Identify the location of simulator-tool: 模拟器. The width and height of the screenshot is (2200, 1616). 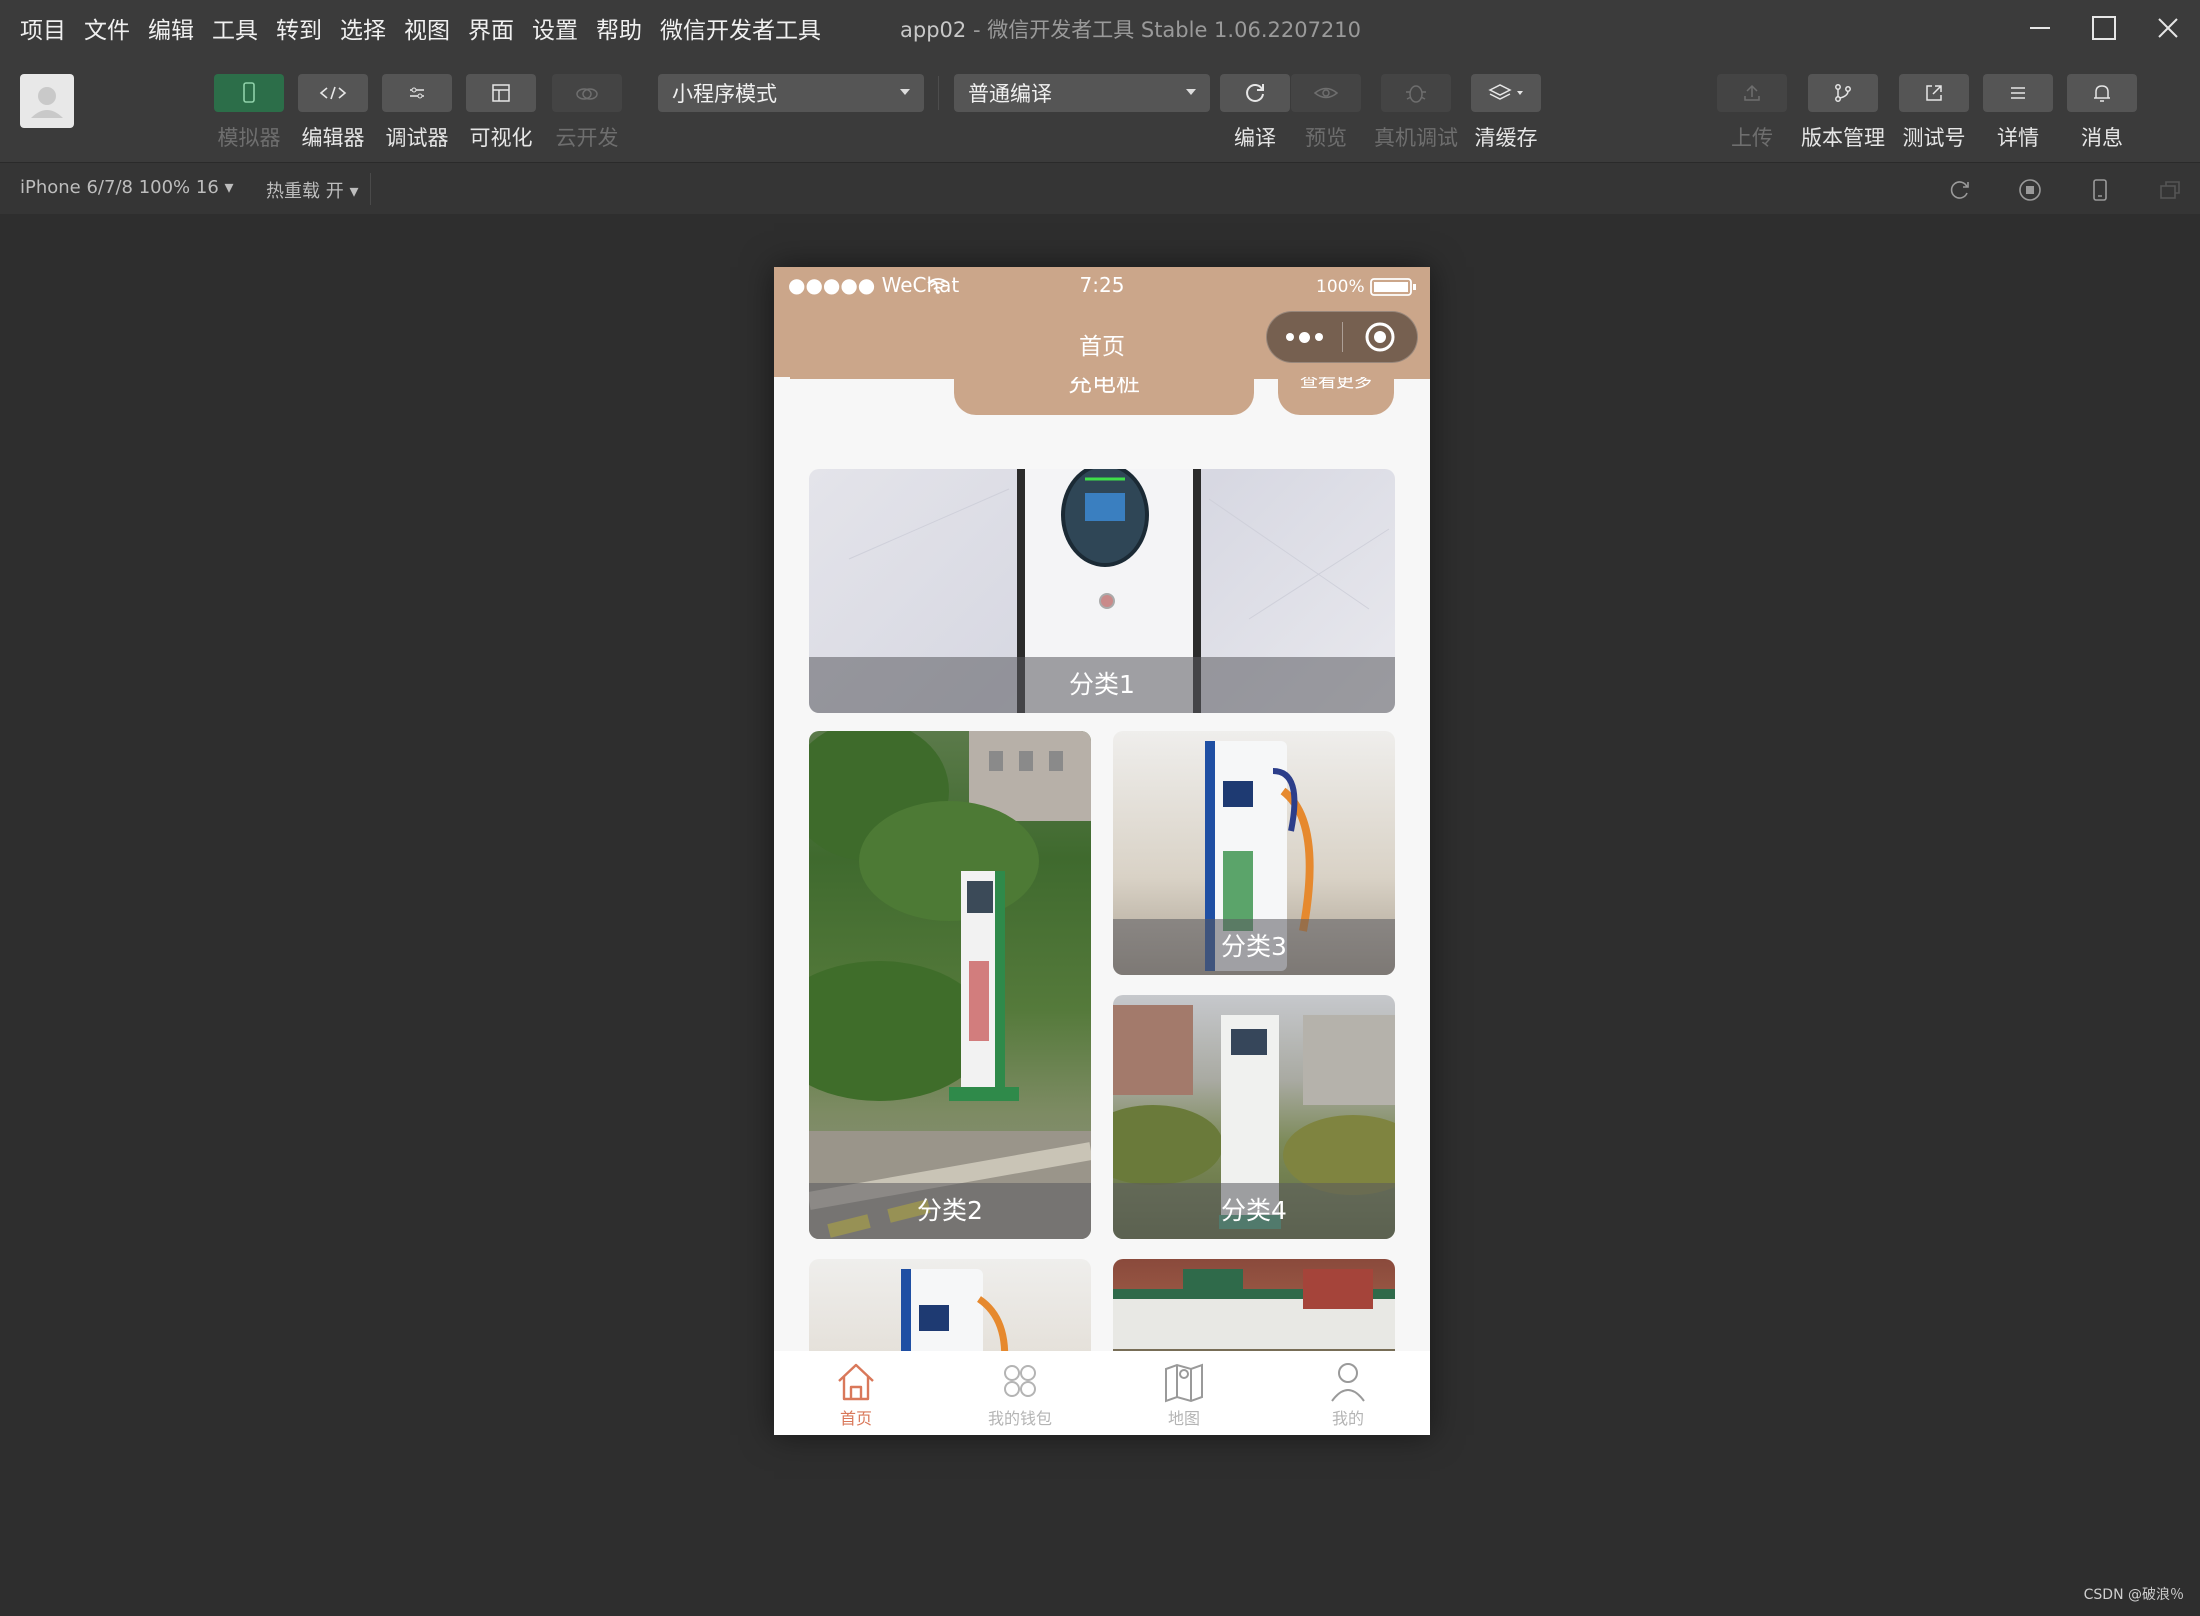
(249, 113).